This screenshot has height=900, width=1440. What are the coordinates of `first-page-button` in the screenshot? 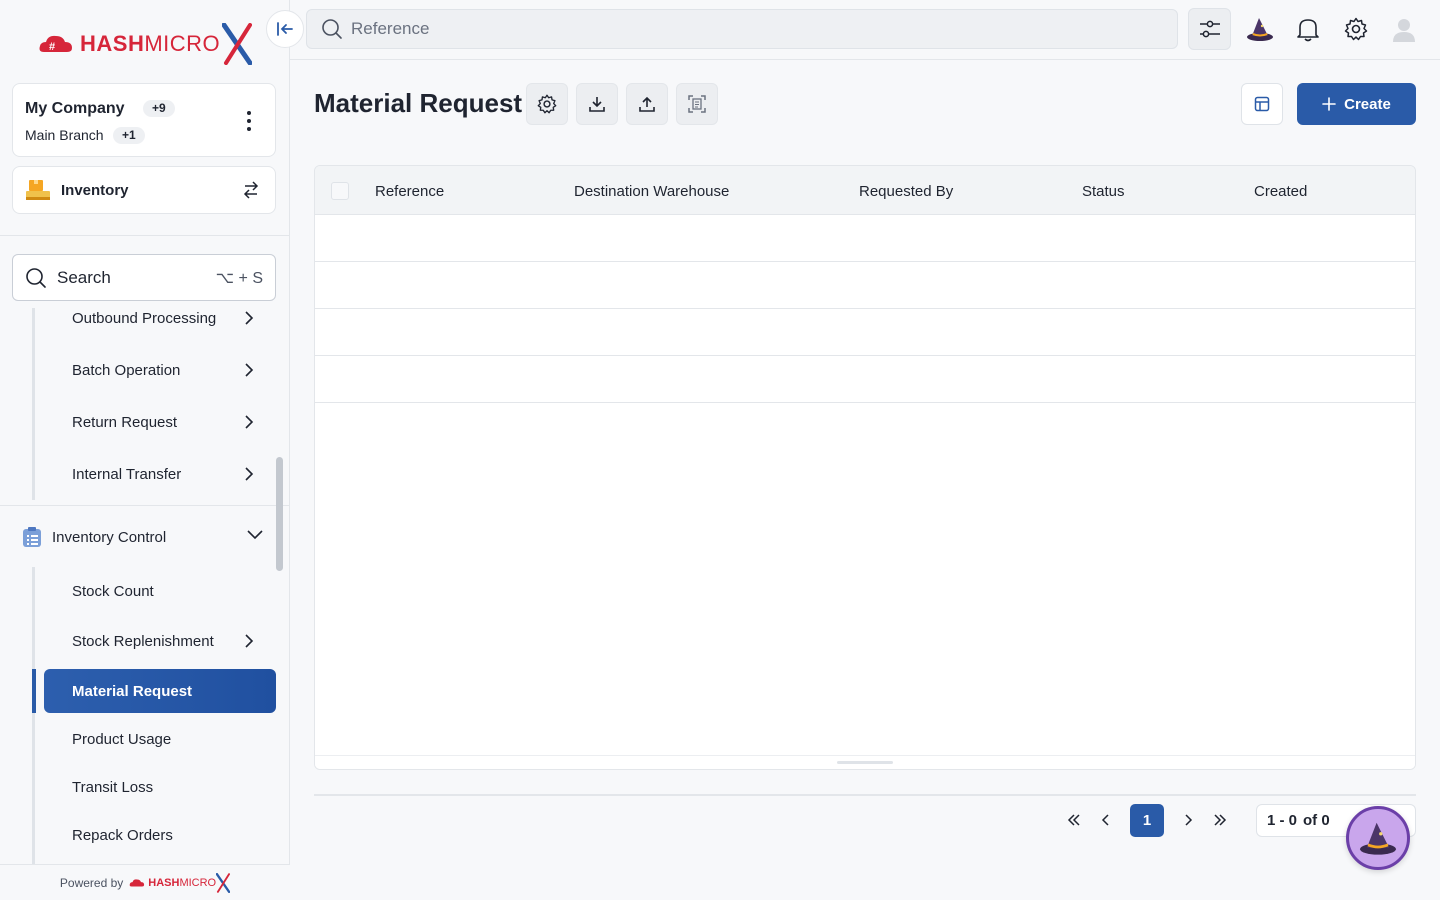 It's located at (1074, 820).